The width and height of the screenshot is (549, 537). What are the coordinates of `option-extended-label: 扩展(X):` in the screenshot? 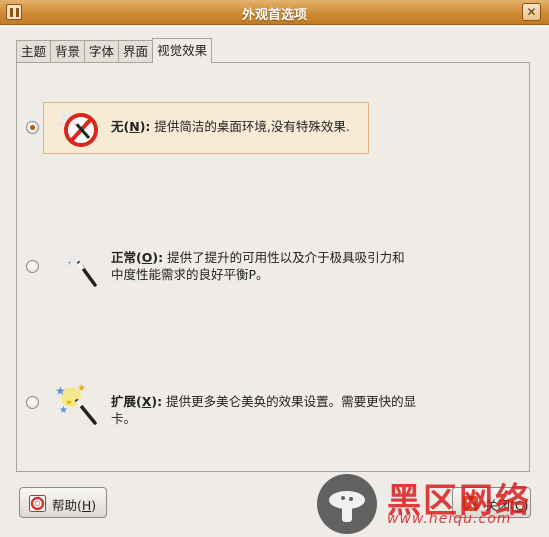 It's located at (137, 401).